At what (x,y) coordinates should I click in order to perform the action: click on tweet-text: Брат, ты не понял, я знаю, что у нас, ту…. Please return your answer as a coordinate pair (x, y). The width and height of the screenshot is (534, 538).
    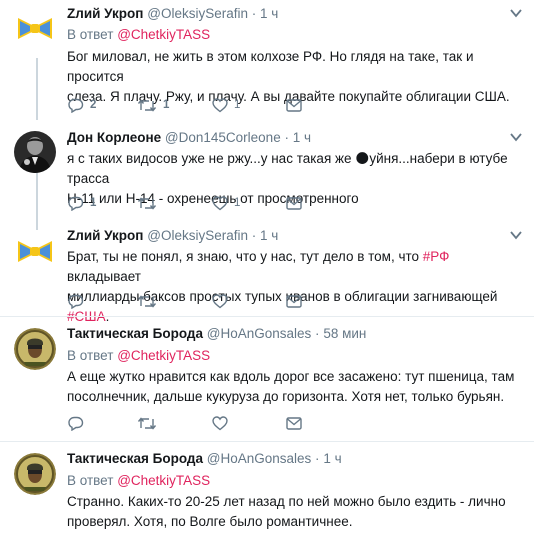
    Looking at the image, I should click on (294, 287).